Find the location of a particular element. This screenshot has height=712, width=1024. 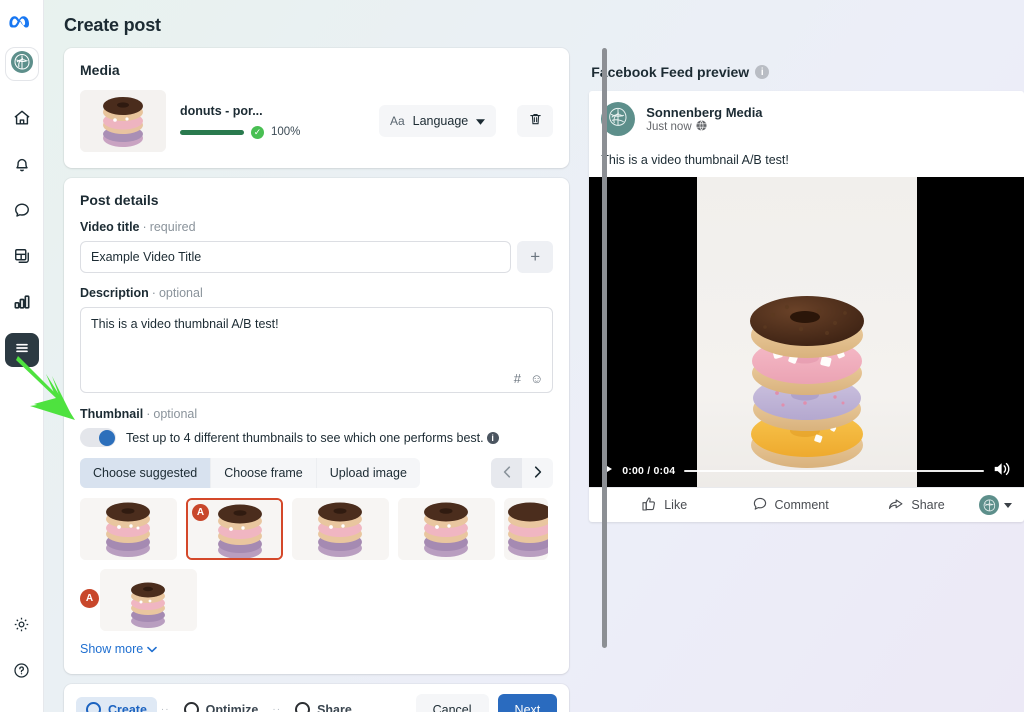

language-dropdown: Aa Language is located at coordinates (437, 121).